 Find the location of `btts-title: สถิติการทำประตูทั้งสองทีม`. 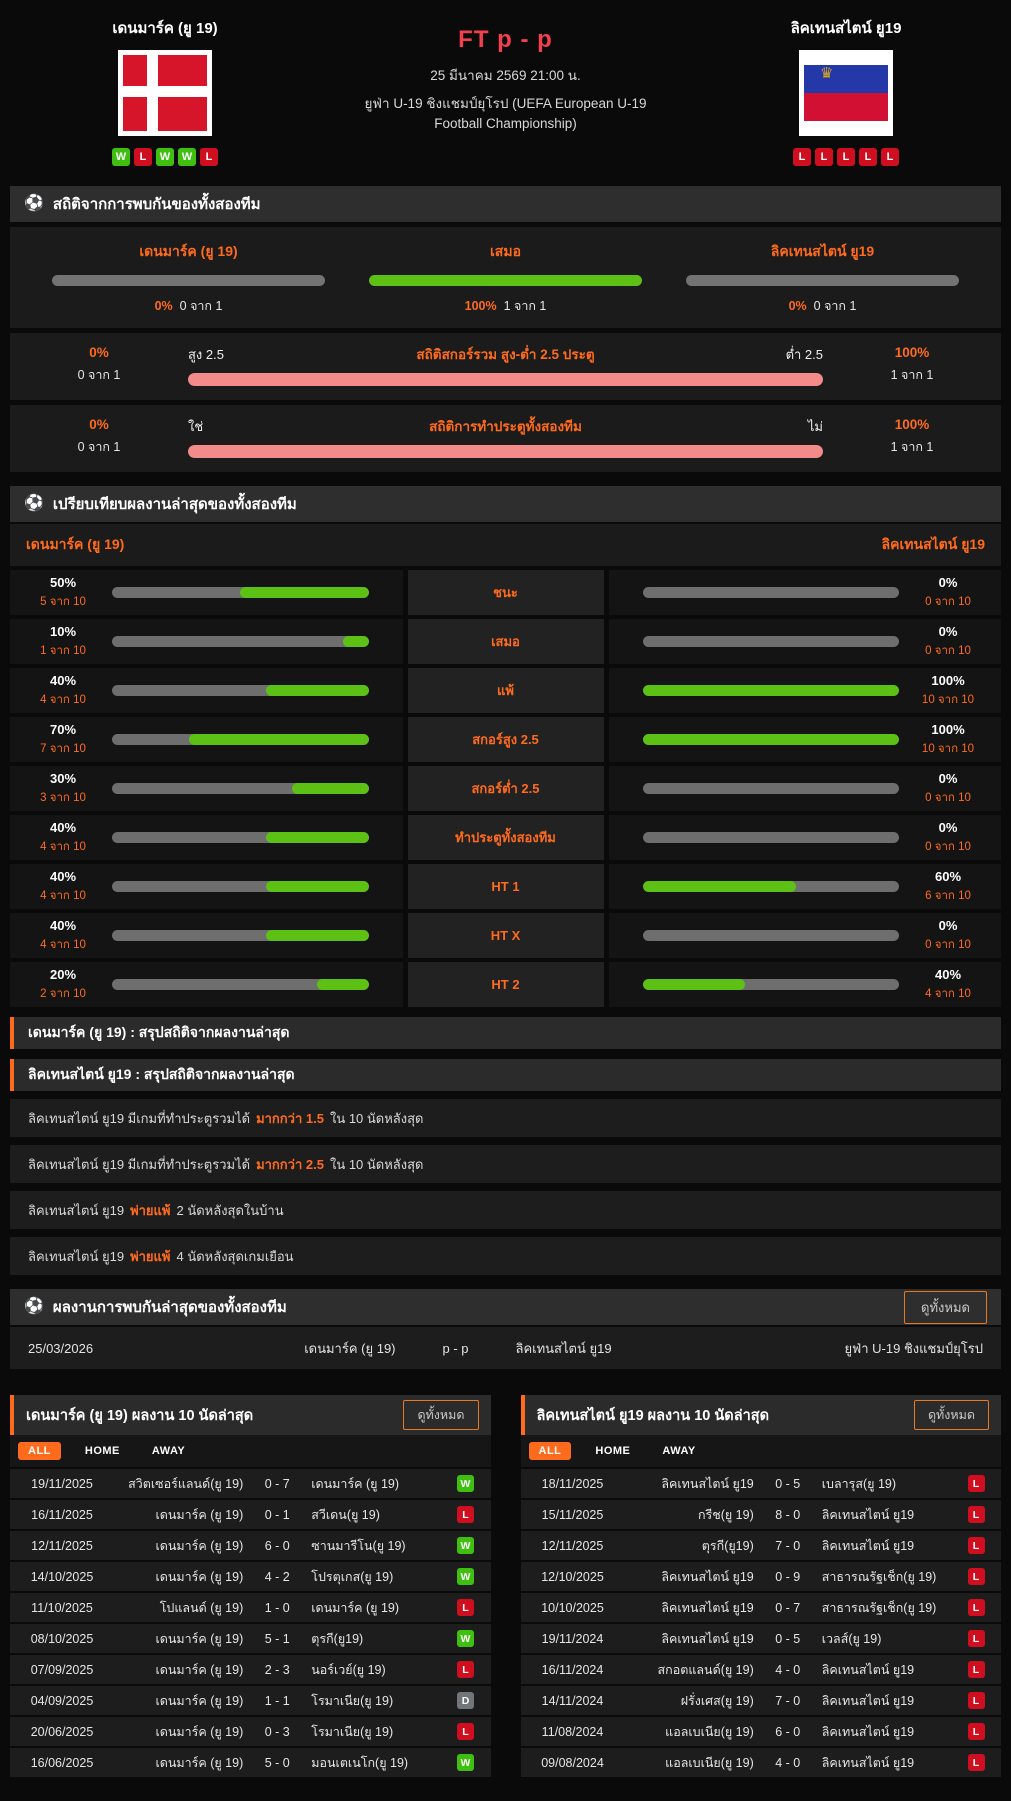

btts-title: สถิติการทำประตูทั้งสองทีม is located at coordinates (505, 426).